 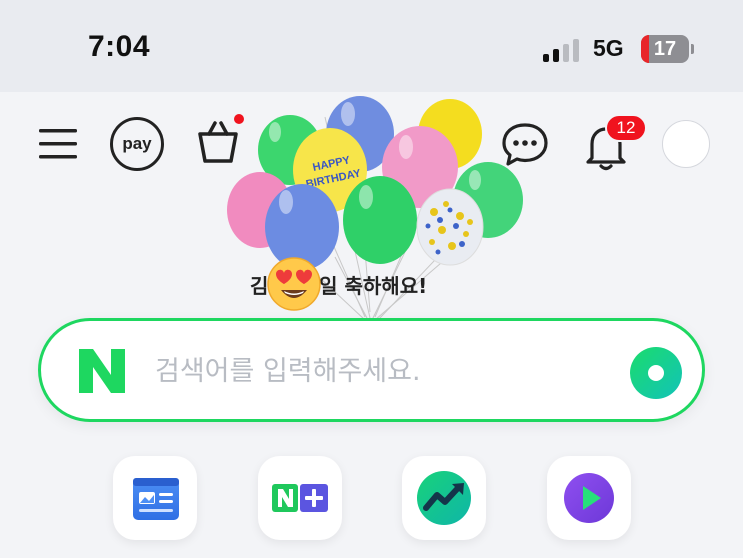 I want to click on news-icon, so click(x=156, y=499).